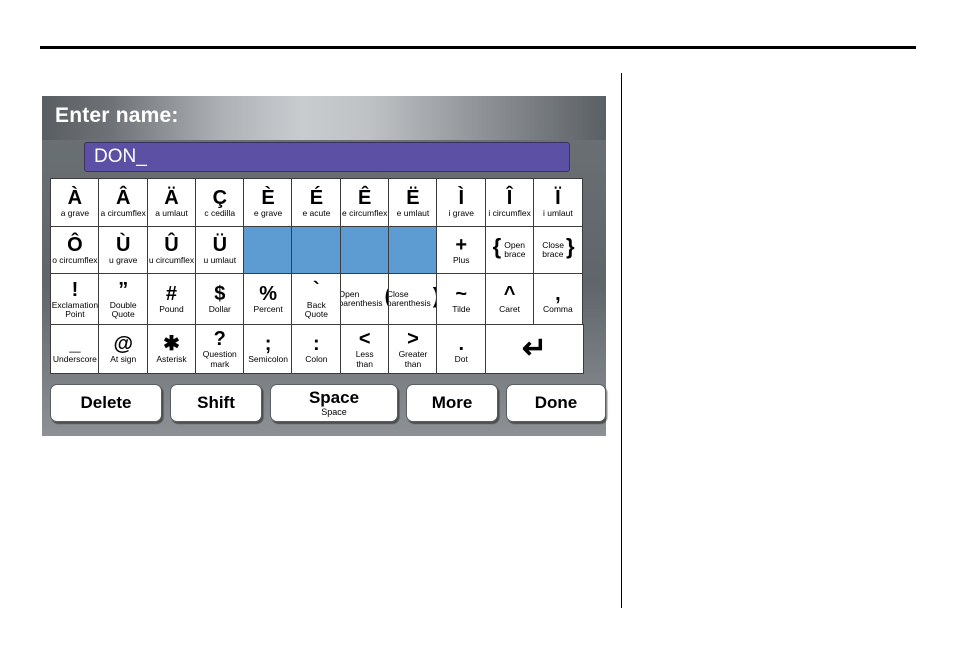 The width and height of the screenshot is (954, 652). What do you see at coordinates (461, 202) in the screenshot?
I see `key-i-grave: Ìi grave` at bounding box center [461, 202].